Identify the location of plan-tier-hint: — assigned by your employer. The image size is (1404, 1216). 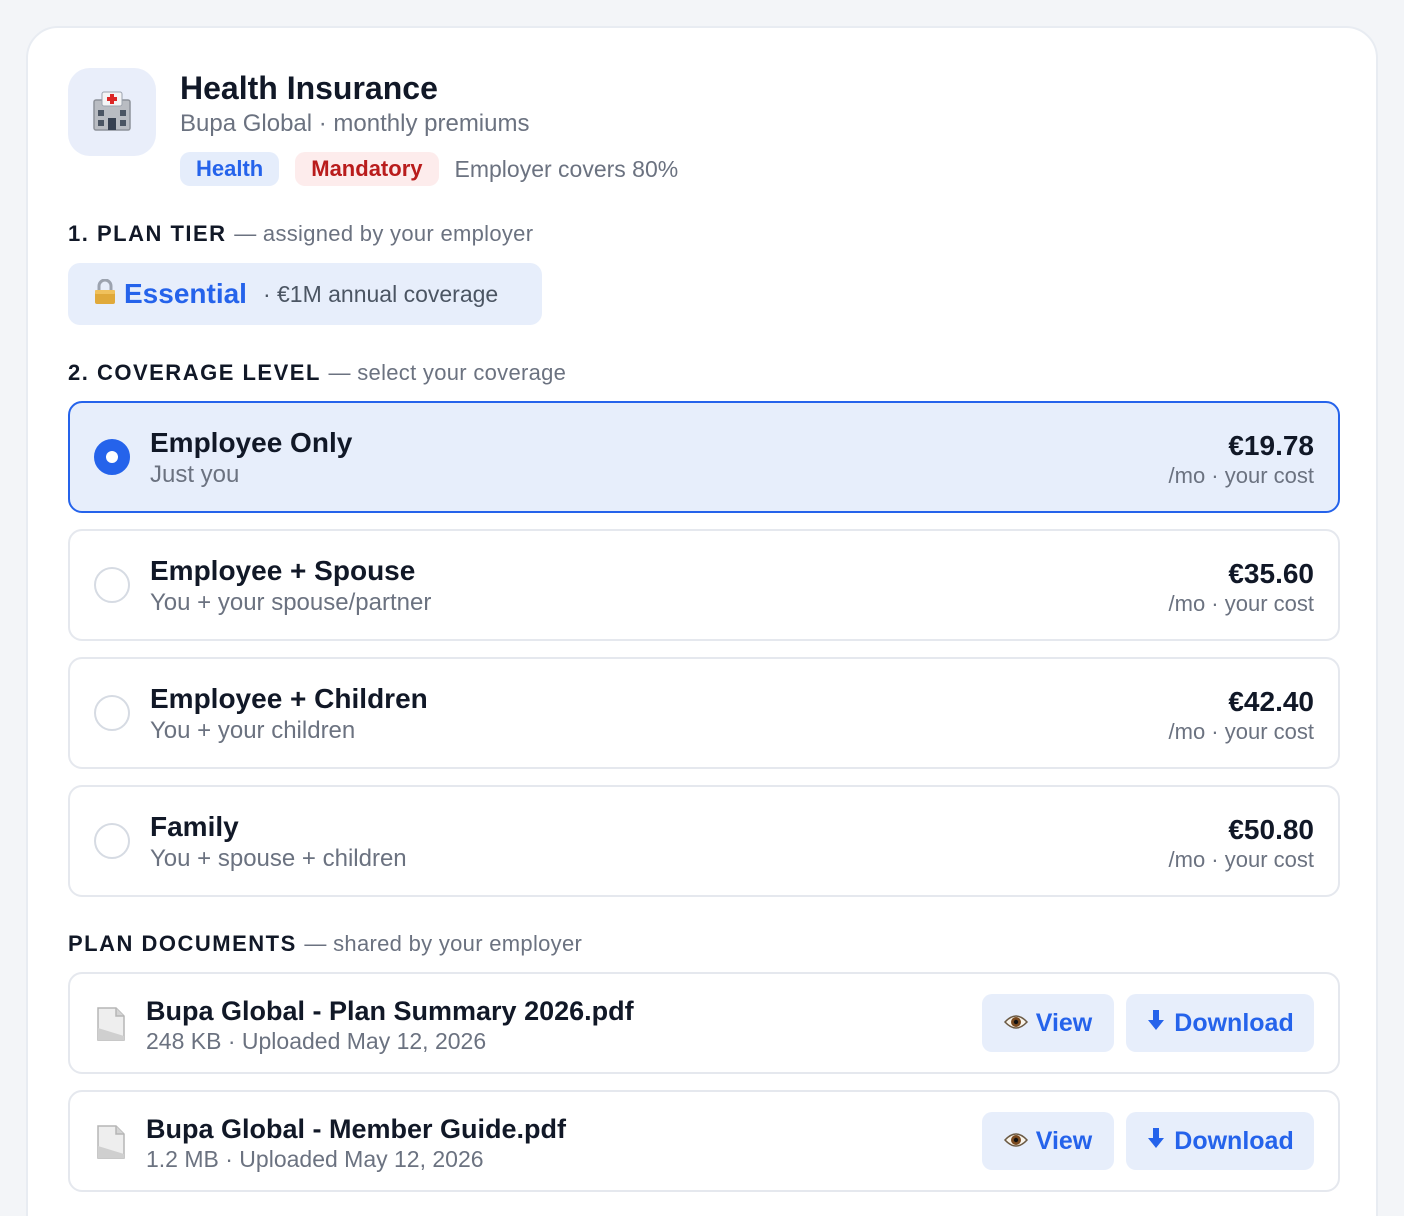
(384, 233).